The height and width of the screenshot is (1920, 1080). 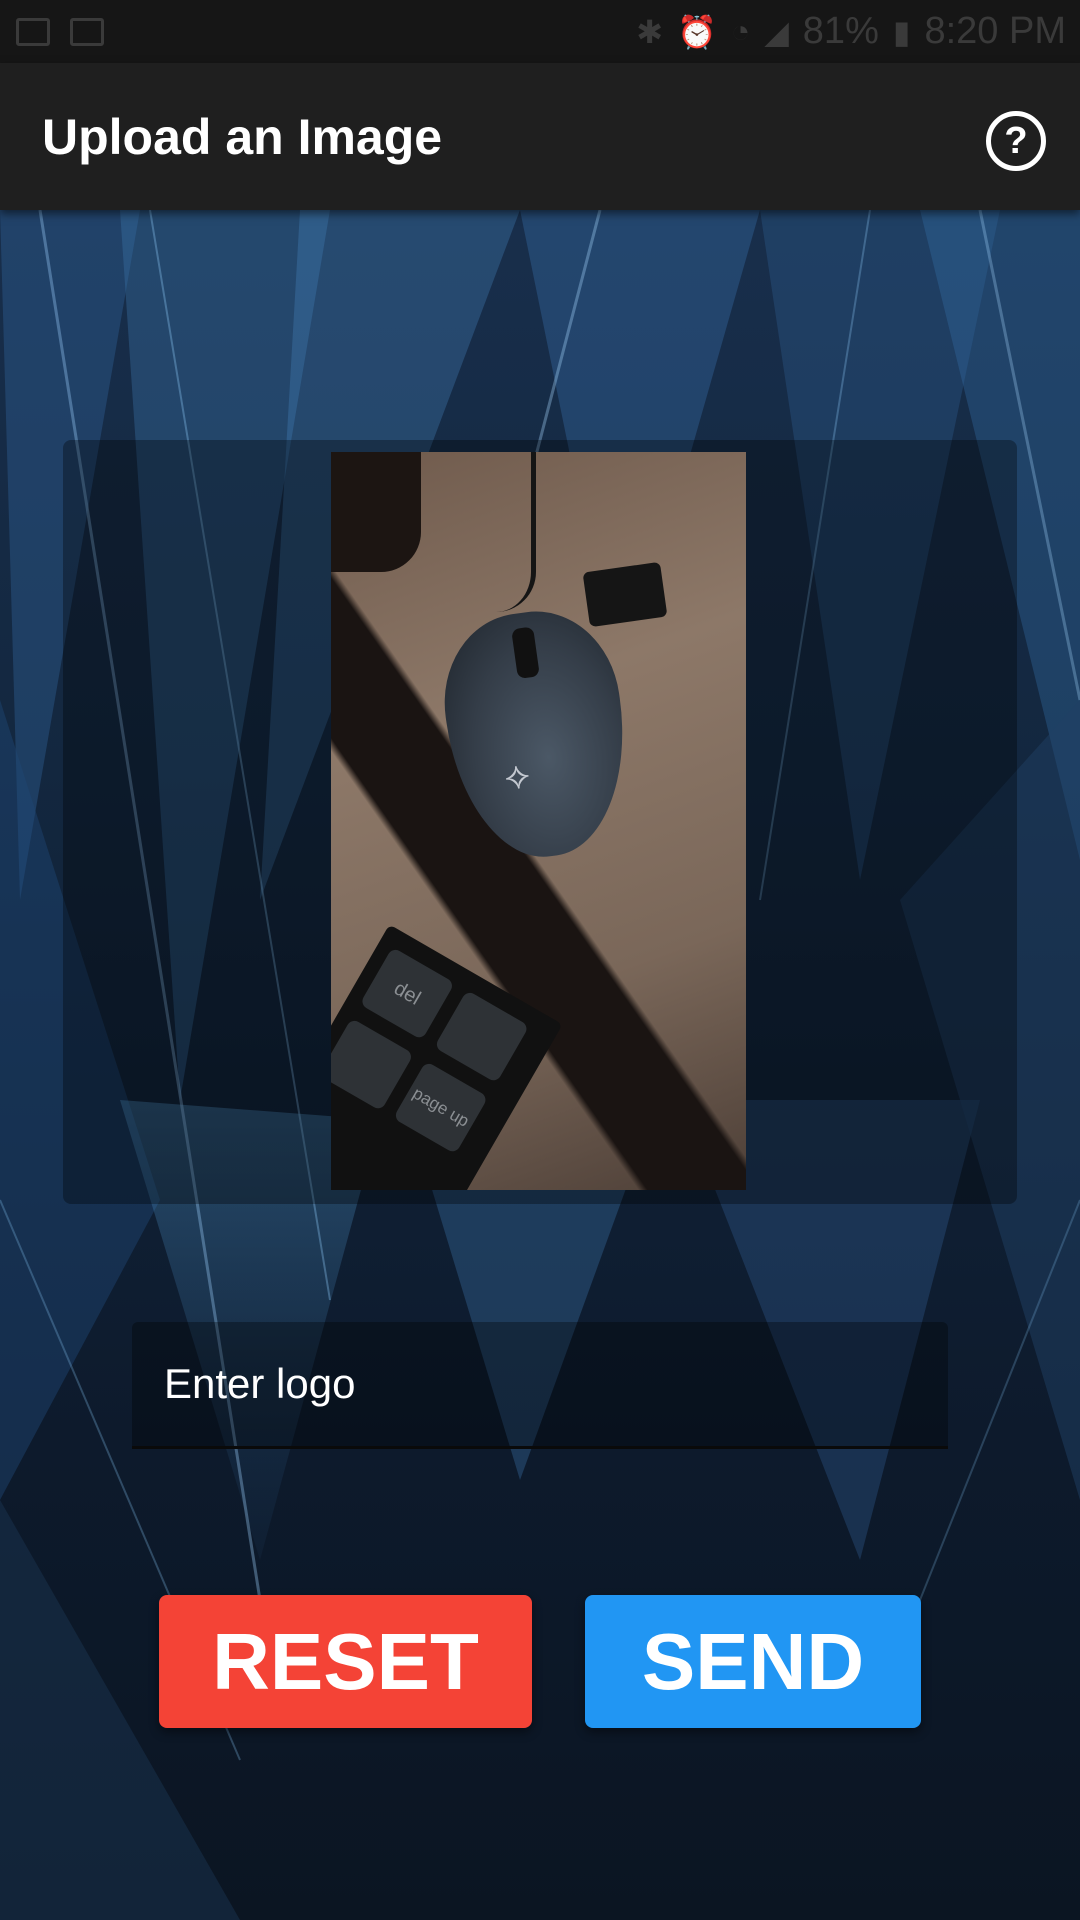 I want to click on keyboard-key-del: del, so click(x=407, y=994).